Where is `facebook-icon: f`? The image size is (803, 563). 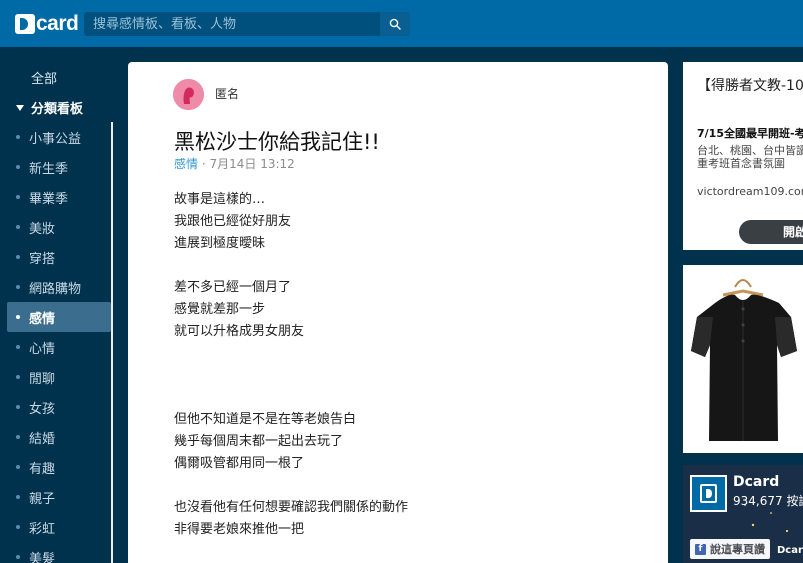 facebook-icon: f is located at coordinates (700, 549).